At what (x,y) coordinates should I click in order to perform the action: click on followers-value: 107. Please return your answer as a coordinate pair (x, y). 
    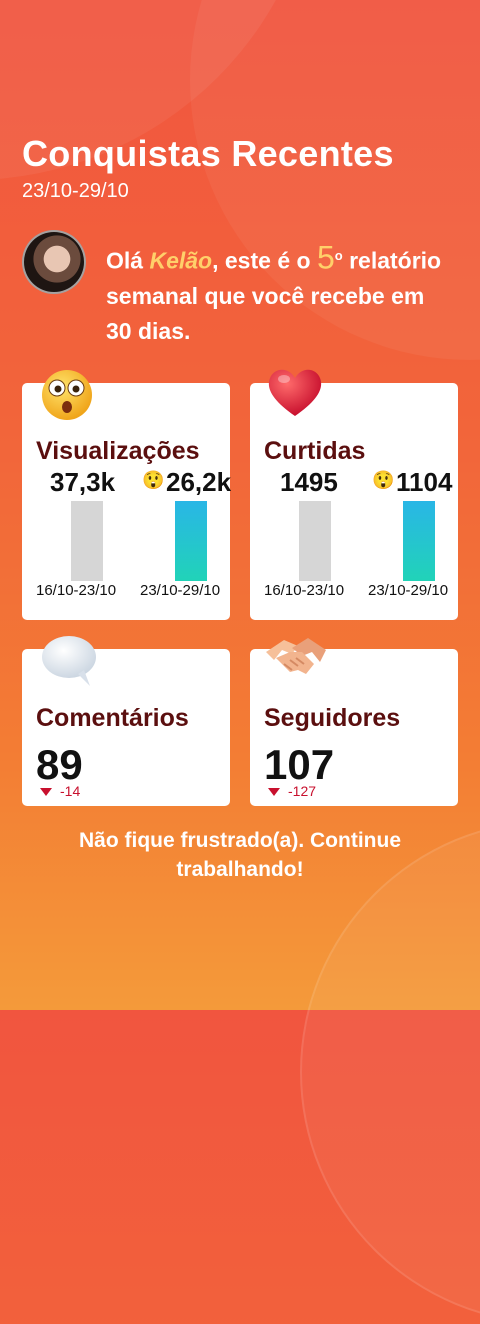
    Looking at the image, I should click on (299, 764).